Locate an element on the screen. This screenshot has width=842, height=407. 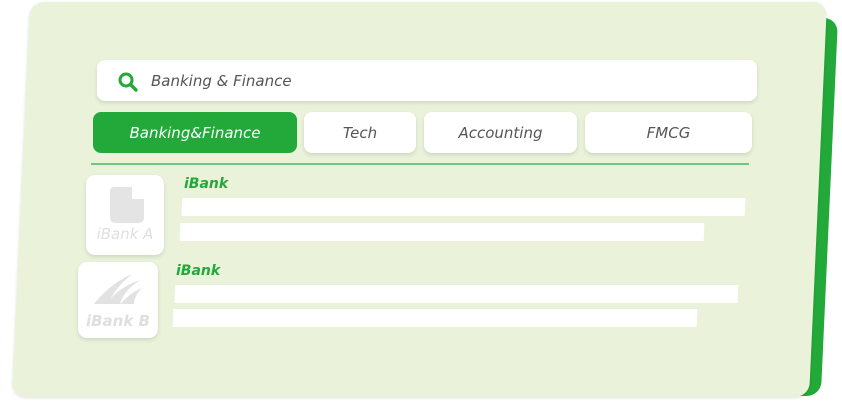
document-icon is located at coordinates (127, 207).